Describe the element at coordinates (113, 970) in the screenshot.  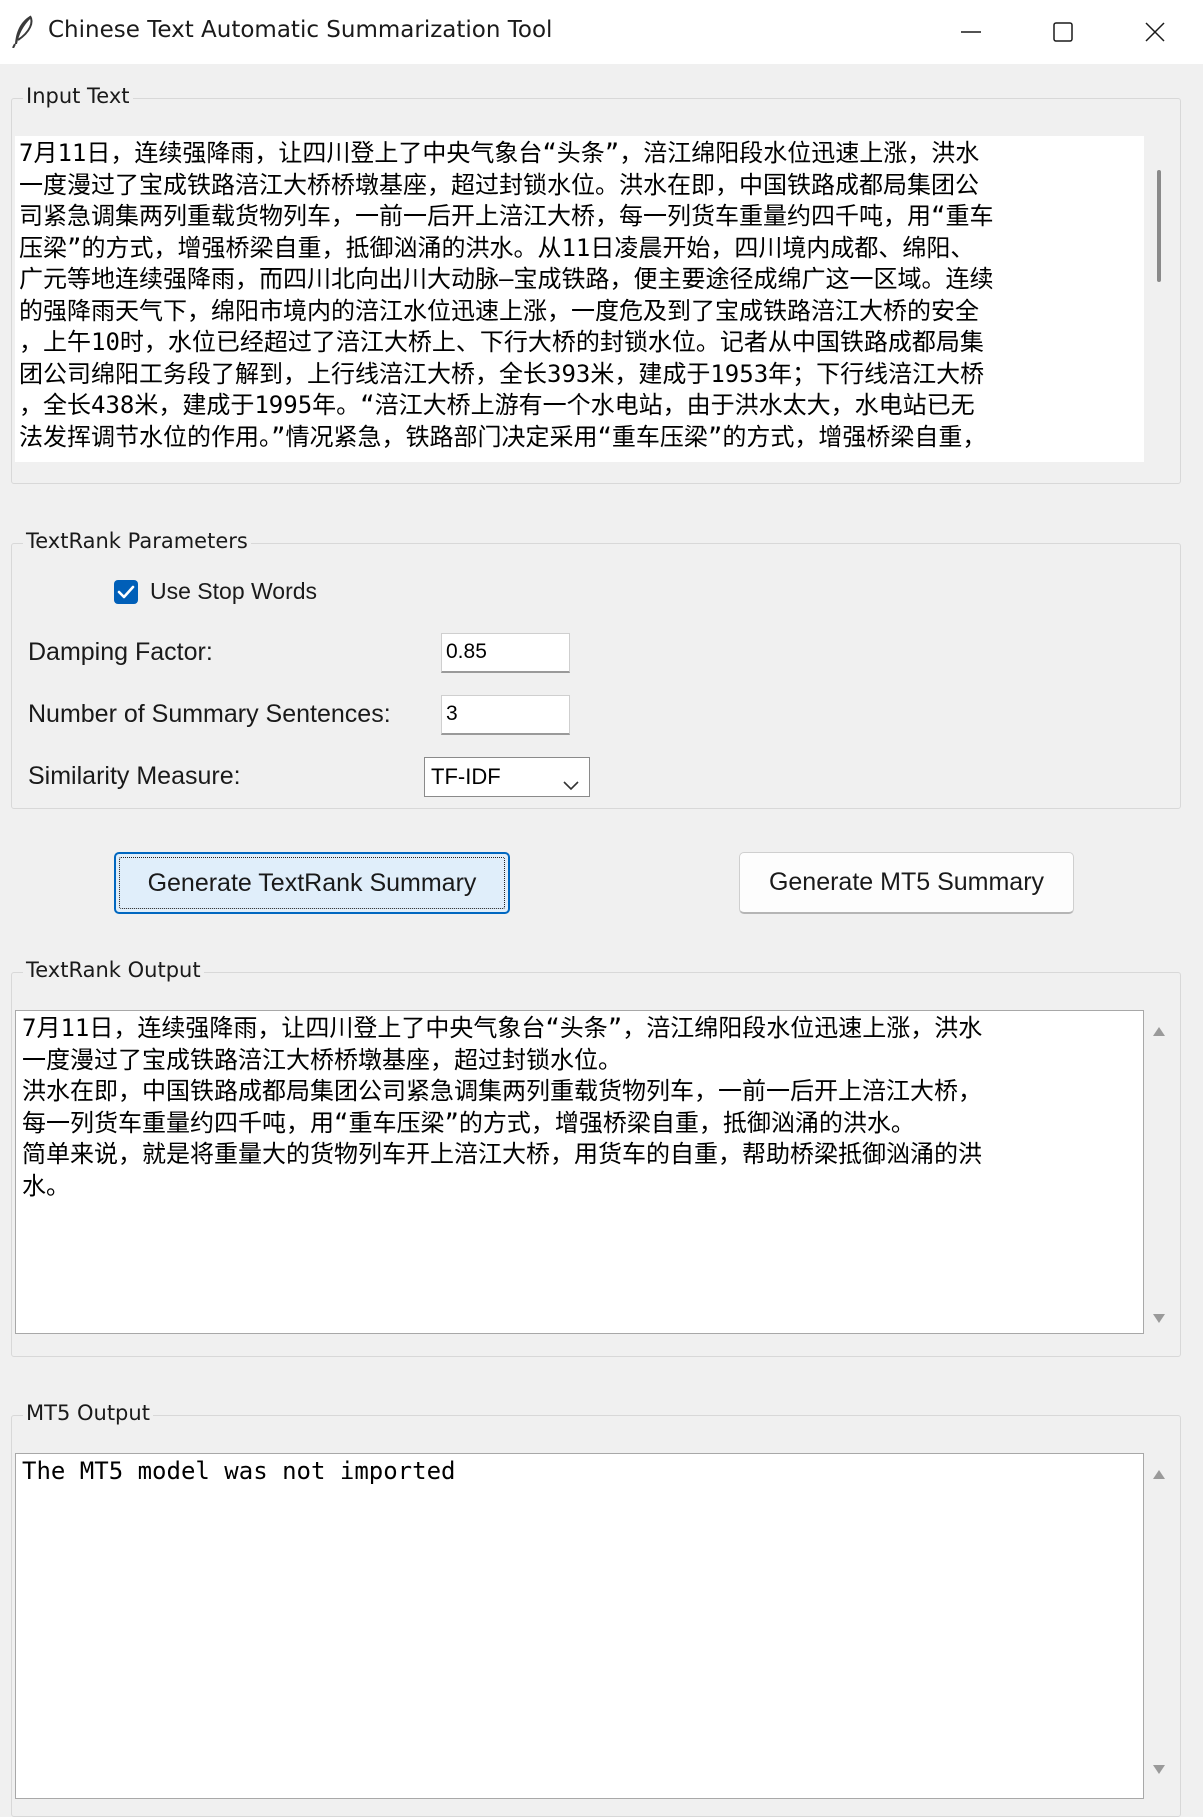
I see `textrank-output-label: TextRank Output` at that location.